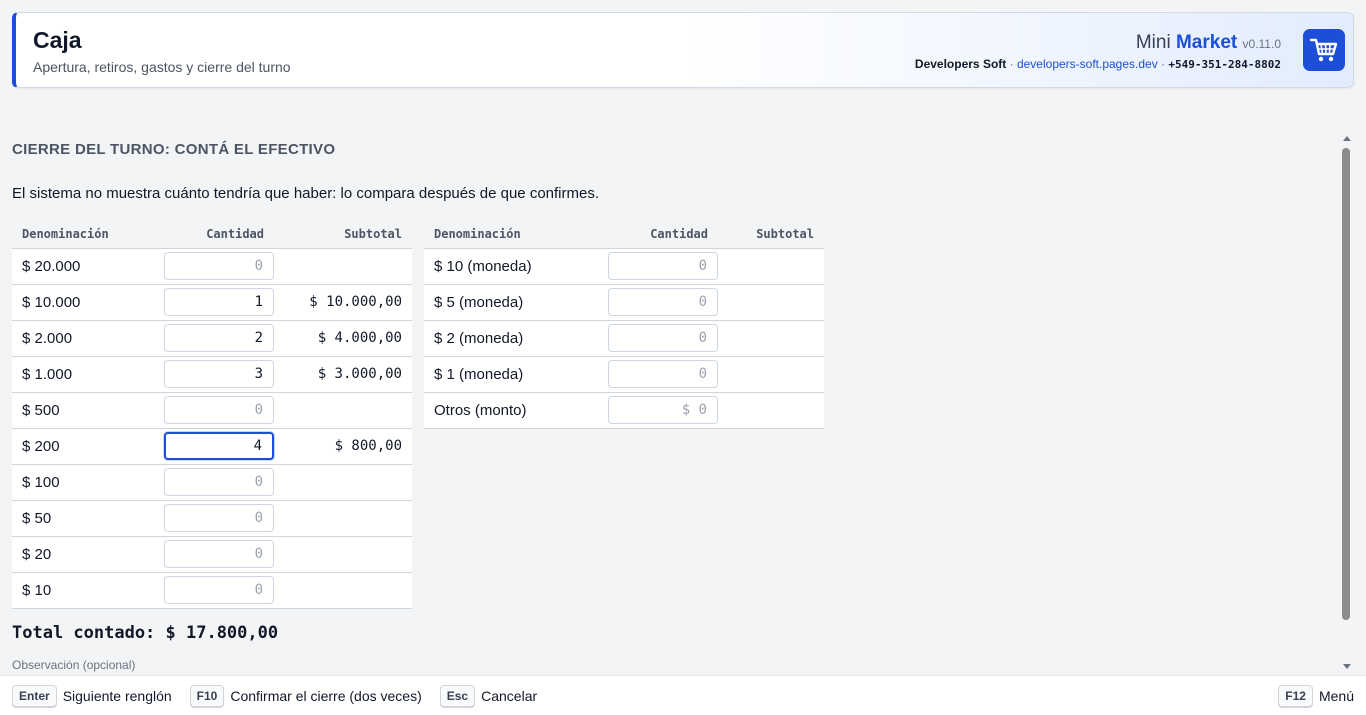 This screenshot has height=715, width=1366. What do you see at coordinates (1347, 138) in the screenshot?
I see `scroll-up-arrow-icon` at bounding box center [1347, 138].